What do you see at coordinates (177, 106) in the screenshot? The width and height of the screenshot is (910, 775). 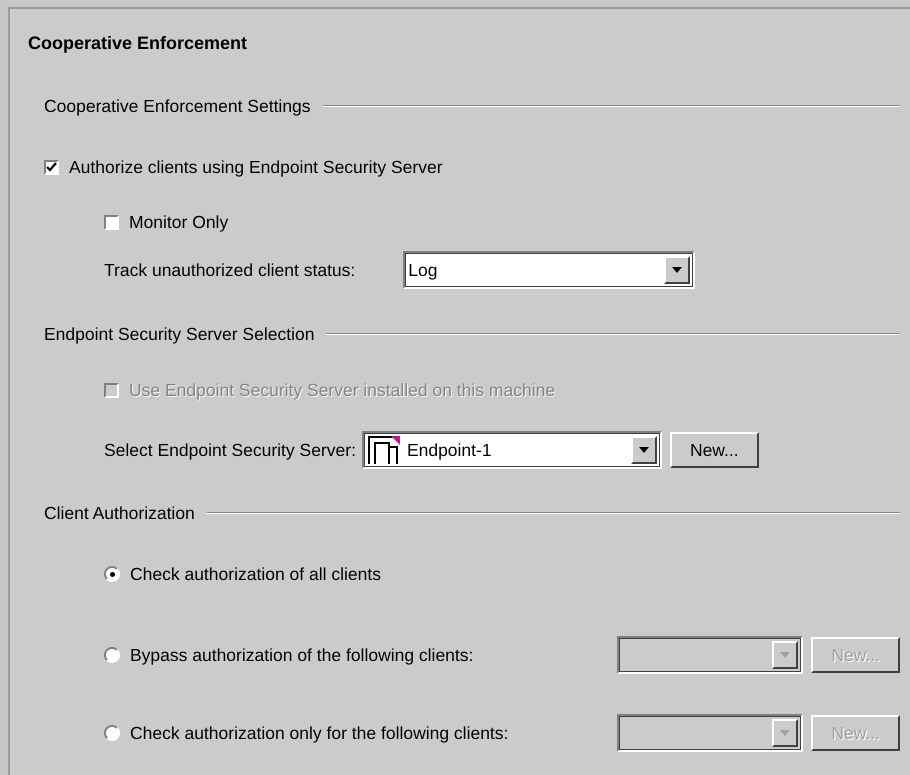 I see `section-heading: Cooperative Enforcement Settings` at bounding box center [177, 106].